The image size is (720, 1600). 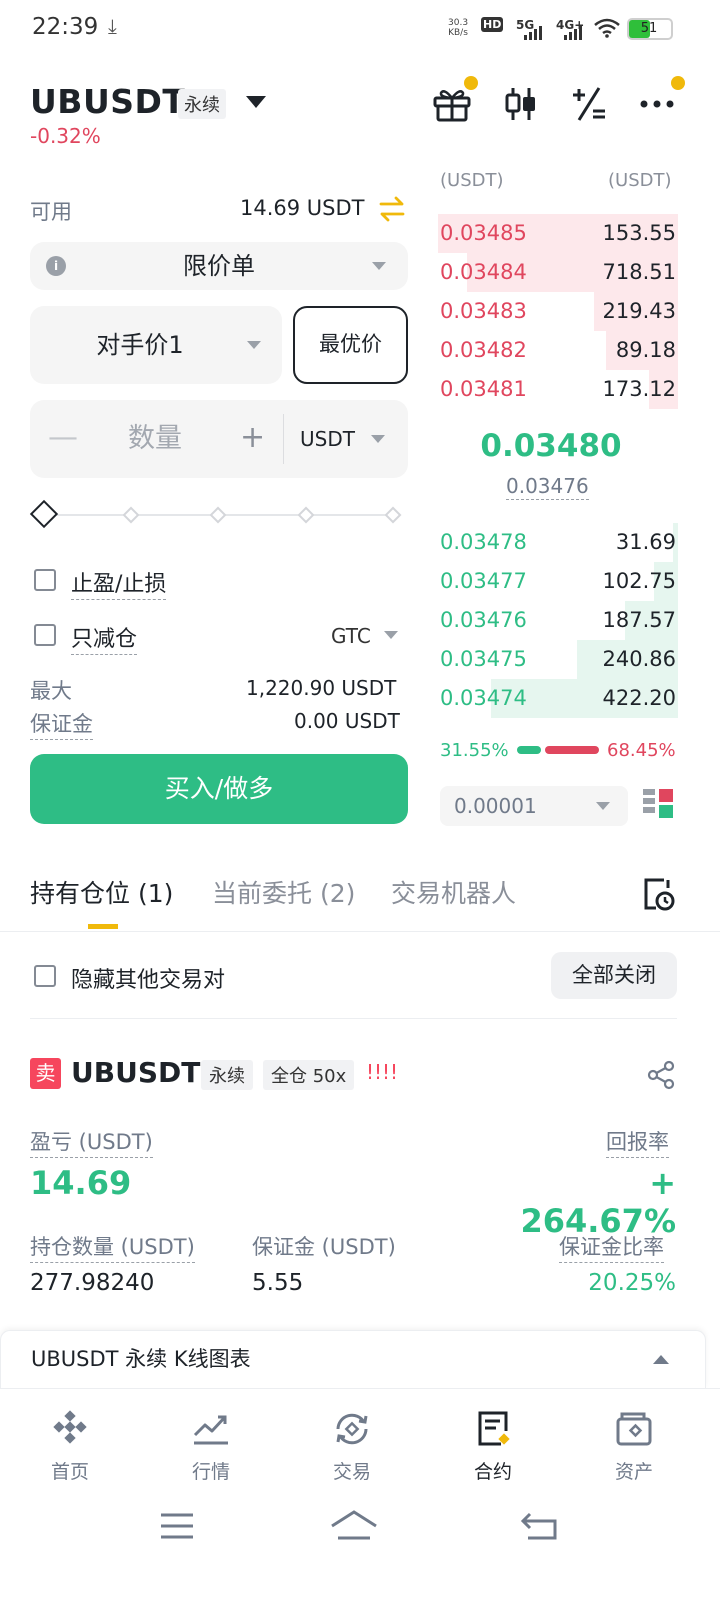 I want to click on order-type-select: i 限价单, so click(x=219, y=266).